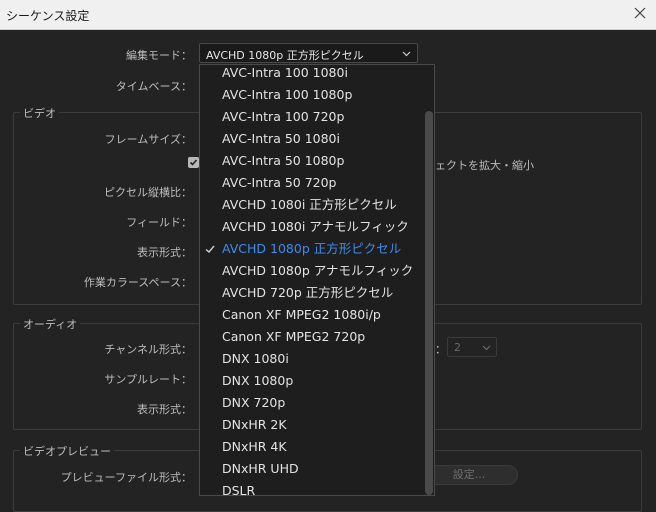  I want to click on close-icon, so click(640, 13).